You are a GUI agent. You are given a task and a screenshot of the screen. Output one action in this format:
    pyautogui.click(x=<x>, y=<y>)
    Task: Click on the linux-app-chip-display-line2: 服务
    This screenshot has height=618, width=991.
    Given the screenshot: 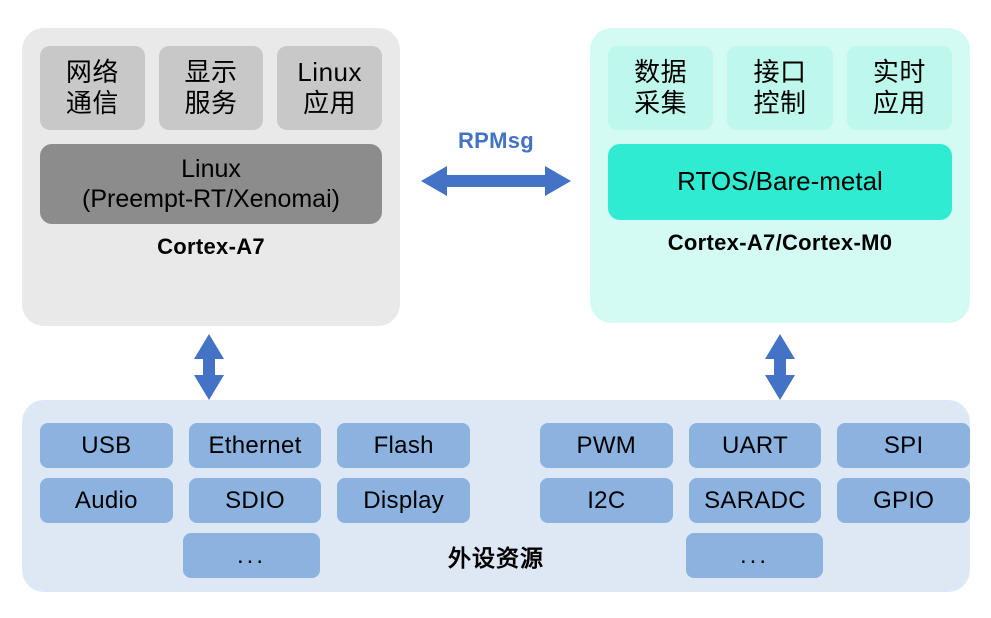 What is the action you would take?
    pyautogui.click(x=211, y=103)
    